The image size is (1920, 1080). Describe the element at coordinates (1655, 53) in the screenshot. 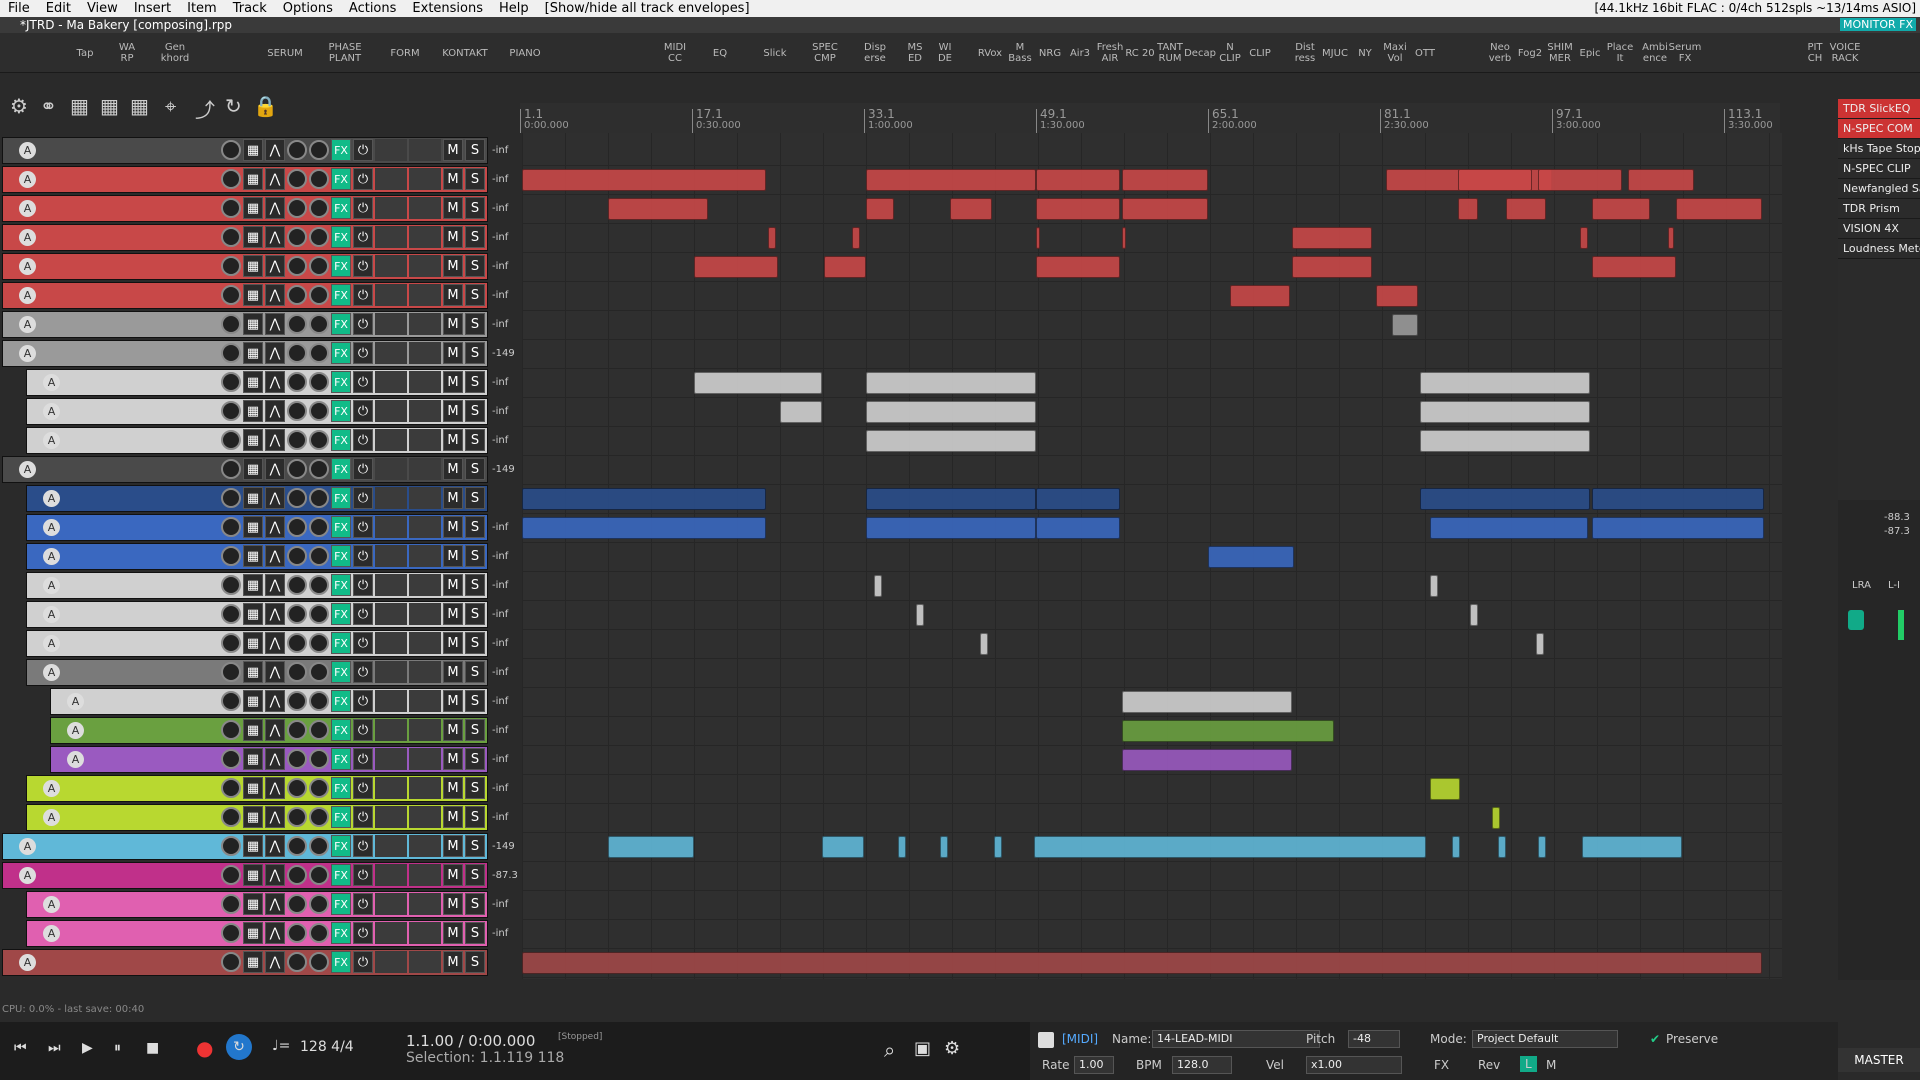

I see `toolbar-button-35: Ambi ence` at that location.